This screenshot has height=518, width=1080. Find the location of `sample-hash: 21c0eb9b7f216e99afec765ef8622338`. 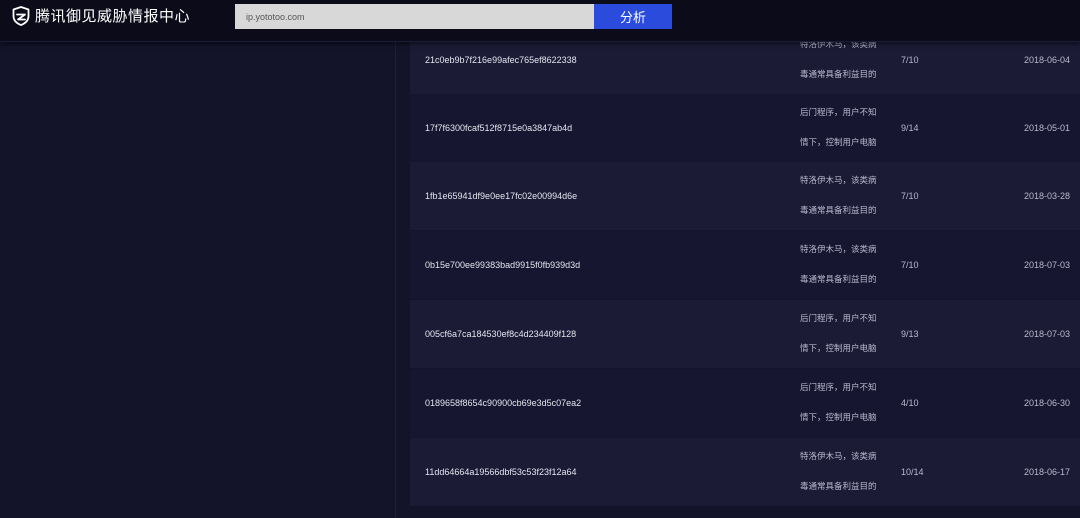

sample-hash: 21c0eb9b7f216e99afec765ef8622338 is located at coordinates (501, 68).